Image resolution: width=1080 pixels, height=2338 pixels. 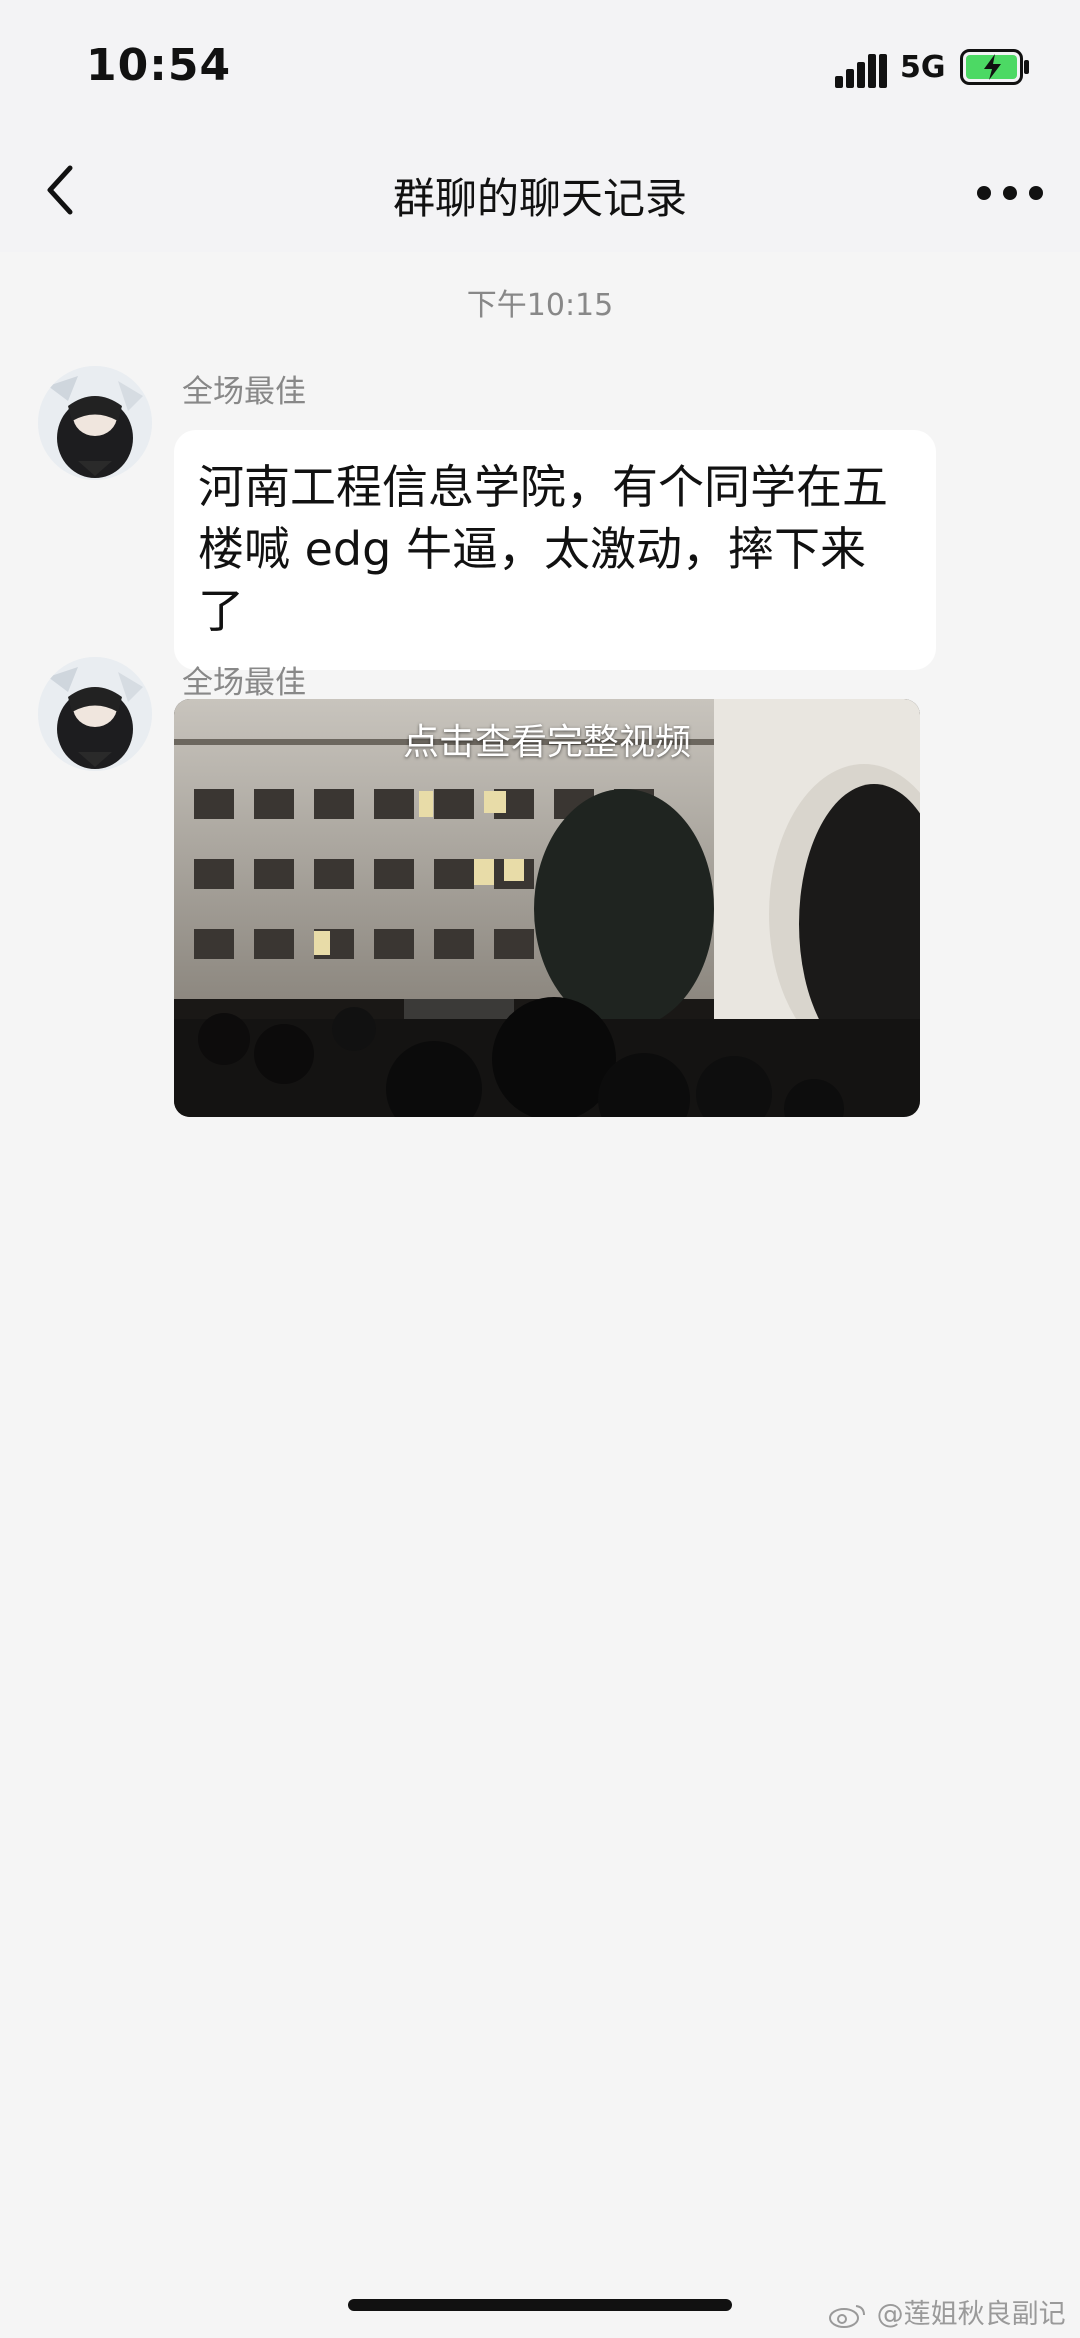 I want to click on message-bubble: 河南工程信息学院，有个同学在五楼喊 edg 牛逼，太激动，摔下来了, so click(x=555, y=550).